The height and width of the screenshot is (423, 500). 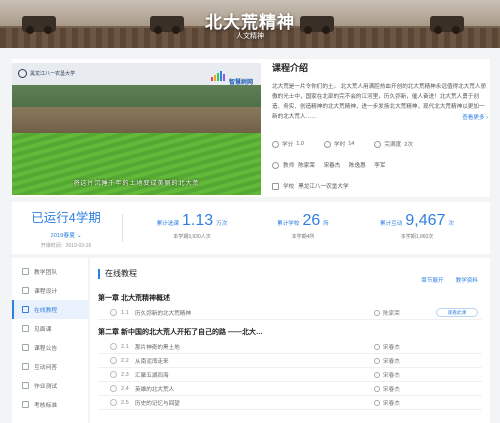 I want to click on teacher-name: 李军, so click(x=379, y=166).